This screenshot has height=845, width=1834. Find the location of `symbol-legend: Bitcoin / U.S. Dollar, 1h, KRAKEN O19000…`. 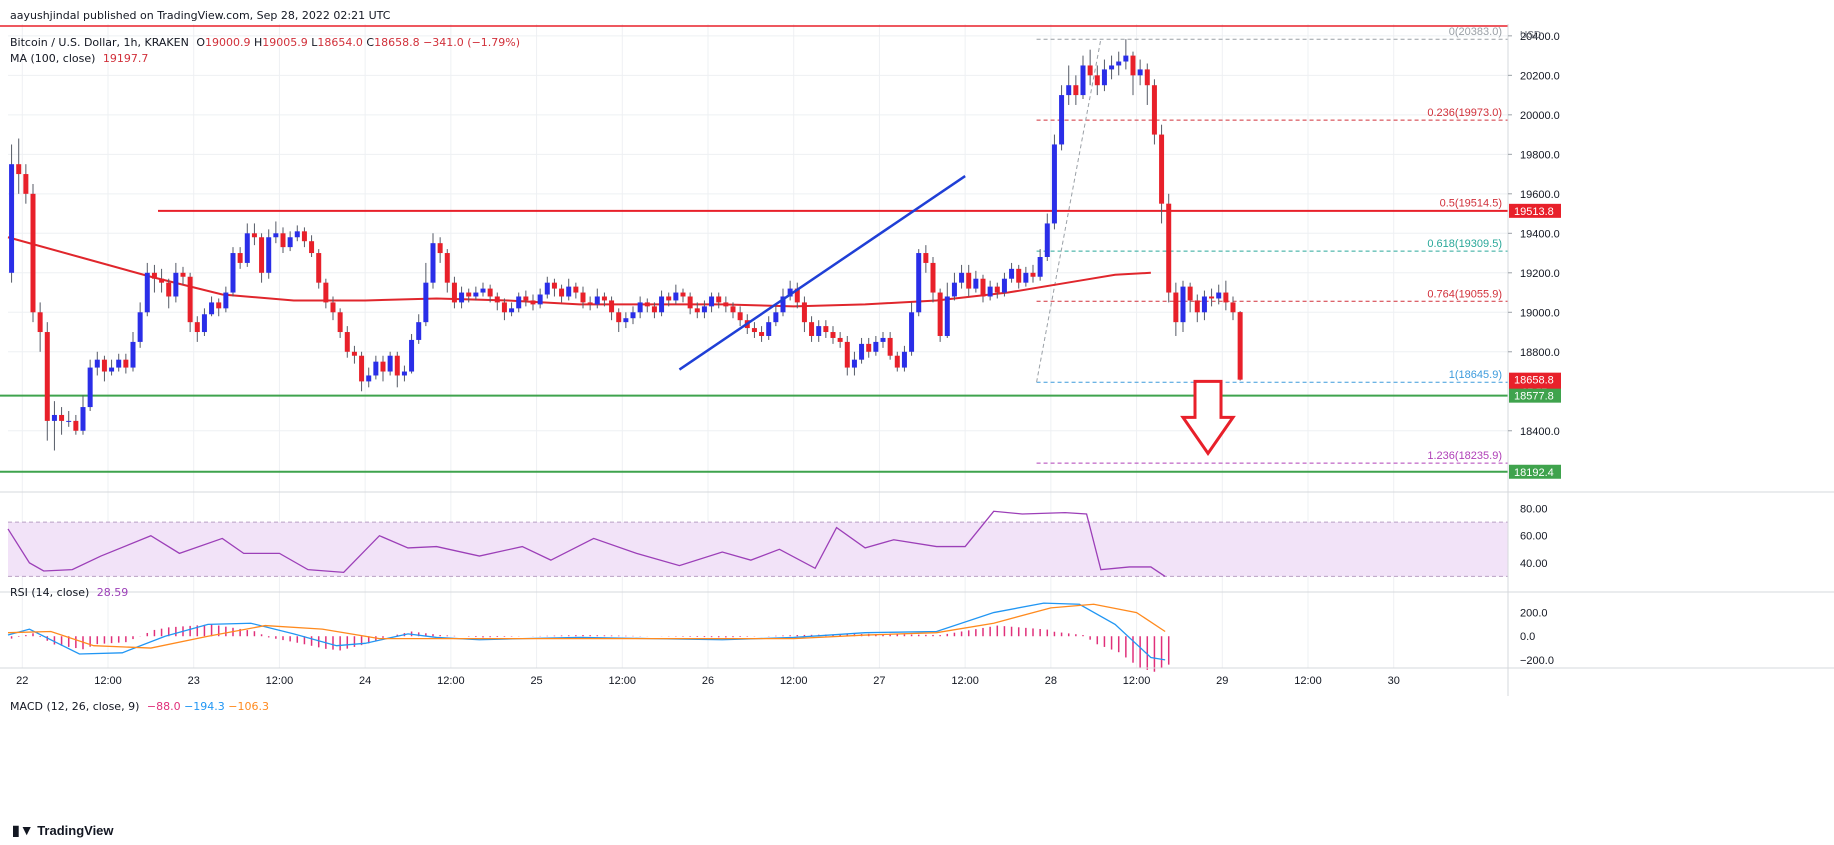

symbol-legend: Bitcoin / U.S. Dollar, 1h, KRAKEN O19000… is located at coordinates (265, 42).